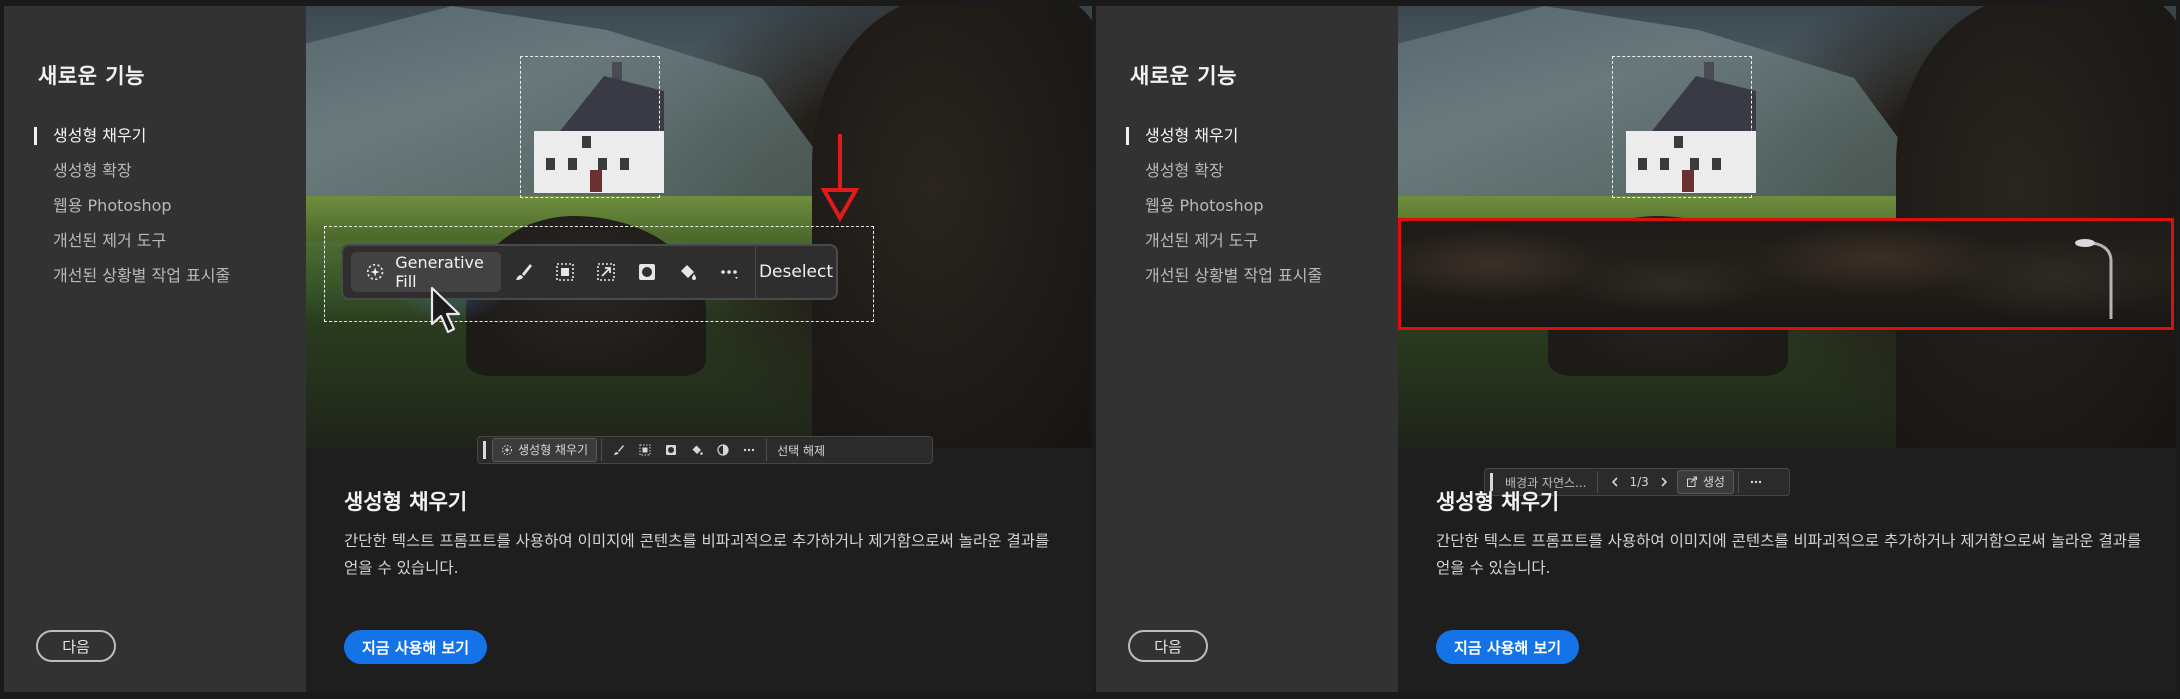 Image resolution: width=2180 pixels, height=699 pixels. Describe the element at coordinates (1786, 274) in the screenshot. I see `generated-fill-area` at that location.